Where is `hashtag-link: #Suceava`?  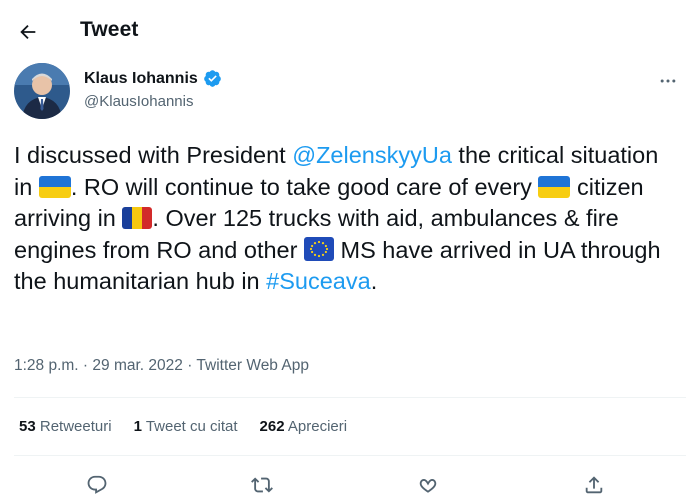
hashtag-link: #Suceava is located at coordinates (318, 281).